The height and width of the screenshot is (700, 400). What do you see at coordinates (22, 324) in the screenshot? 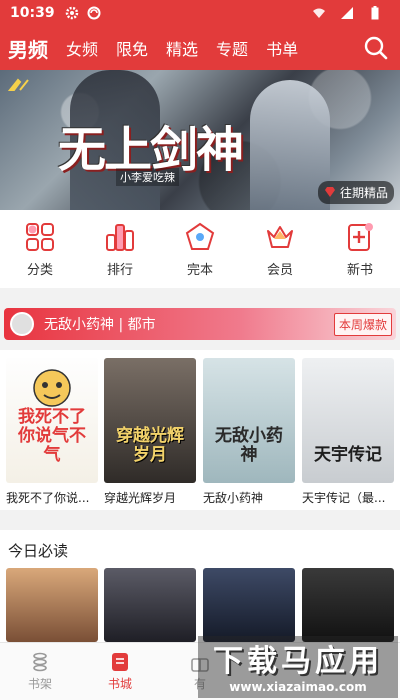
I see `hot-book-avatar` at bounding box center [22, 324].